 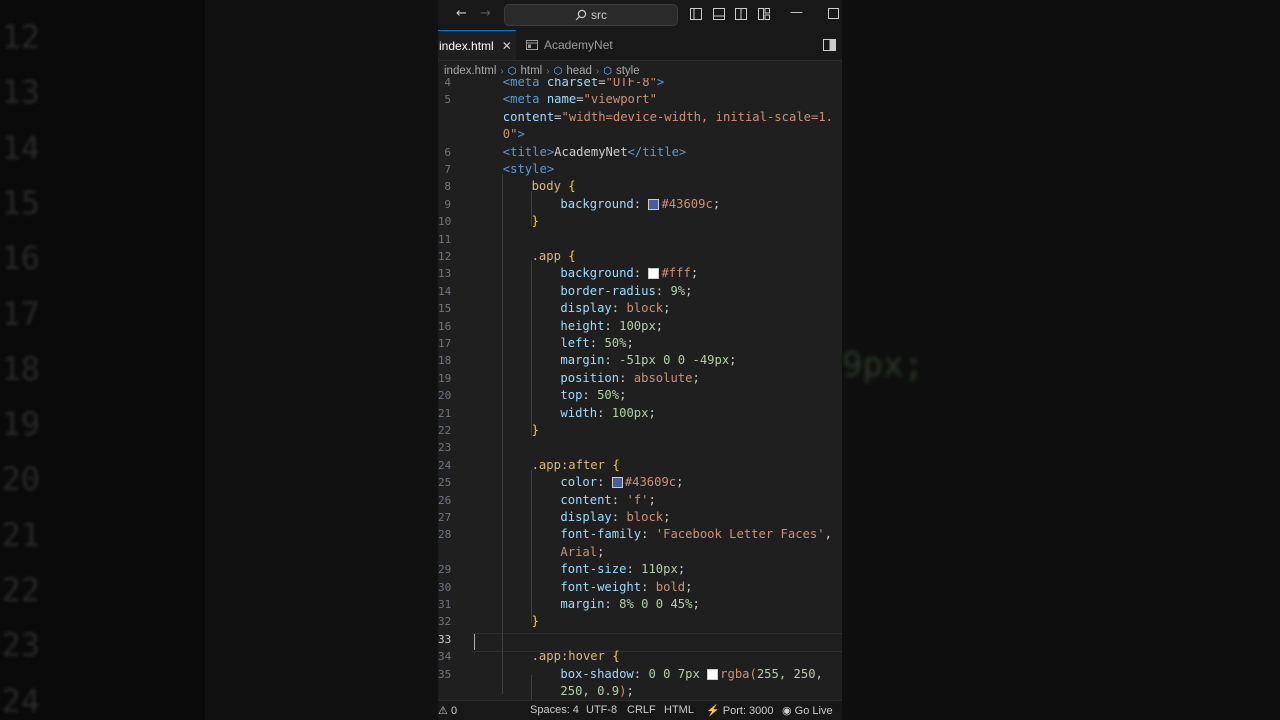 What do you see at coordinates (20, 258) in the screenshot?
I see `background-line-number: 16` at bounding box center [20, 258].